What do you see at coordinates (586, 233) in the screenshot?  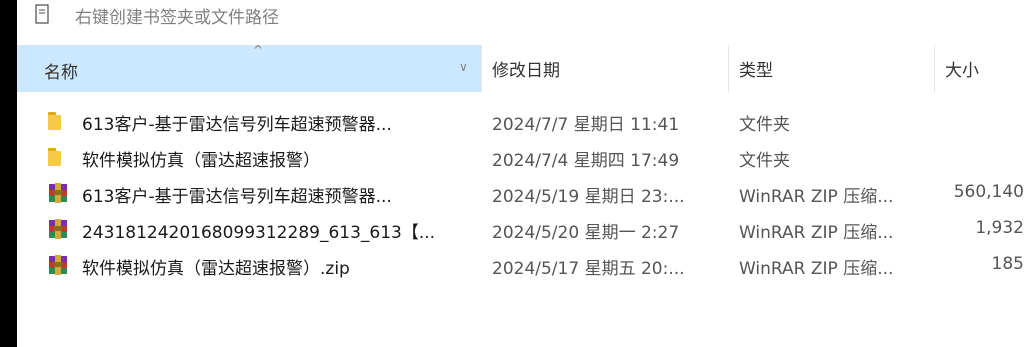 I see `file-date: 2024/5/20 星期一 2:27` at bounding box center [586, 233].